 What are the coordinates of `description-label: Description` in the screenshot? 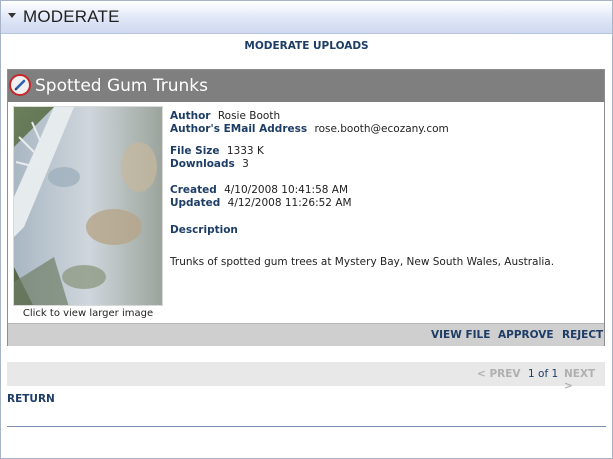 It's located at (204, 230).